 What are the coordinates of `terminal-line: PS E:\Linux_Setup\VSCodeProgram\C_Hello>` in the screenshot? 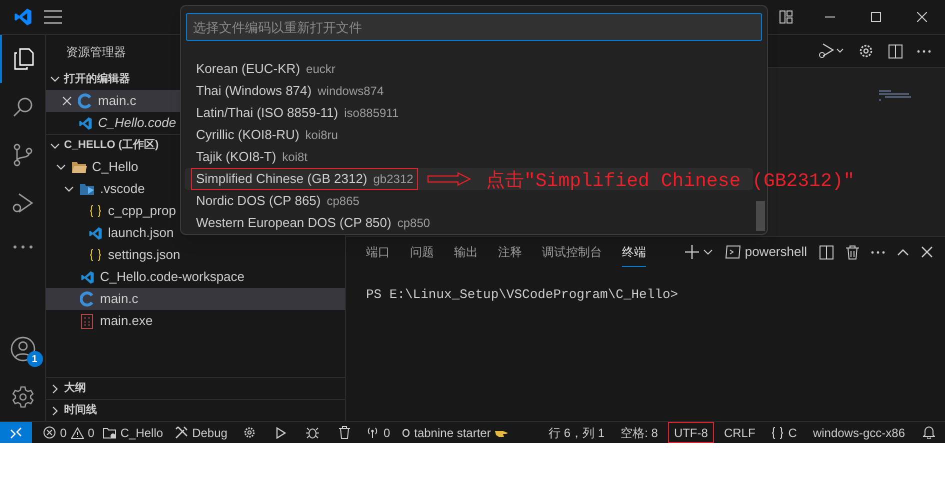 It's located at (523, 295).